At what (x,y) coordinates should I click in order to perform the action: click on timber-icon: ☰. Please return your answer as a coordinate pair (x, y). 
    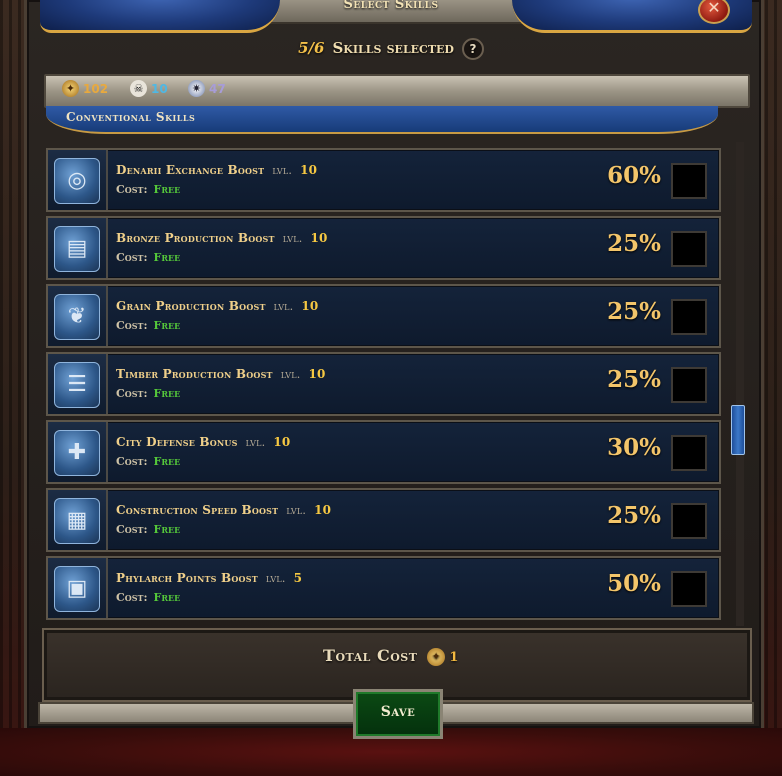
    Looking at the image, I should click on (77, 385).